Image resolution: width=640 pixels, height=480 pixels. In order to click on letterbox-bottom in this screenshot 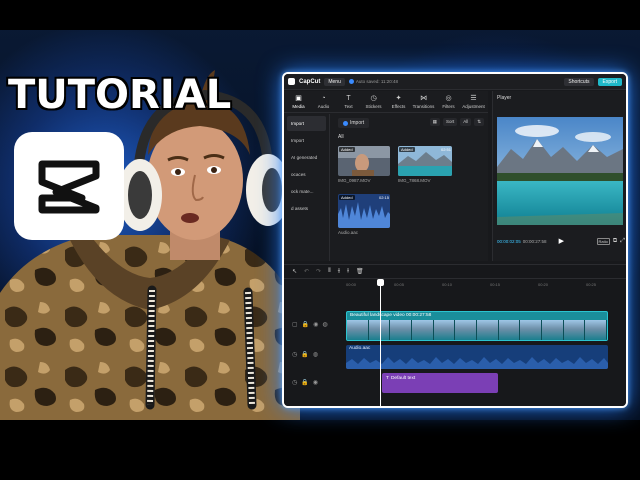, I will do `click(320, 450)`.